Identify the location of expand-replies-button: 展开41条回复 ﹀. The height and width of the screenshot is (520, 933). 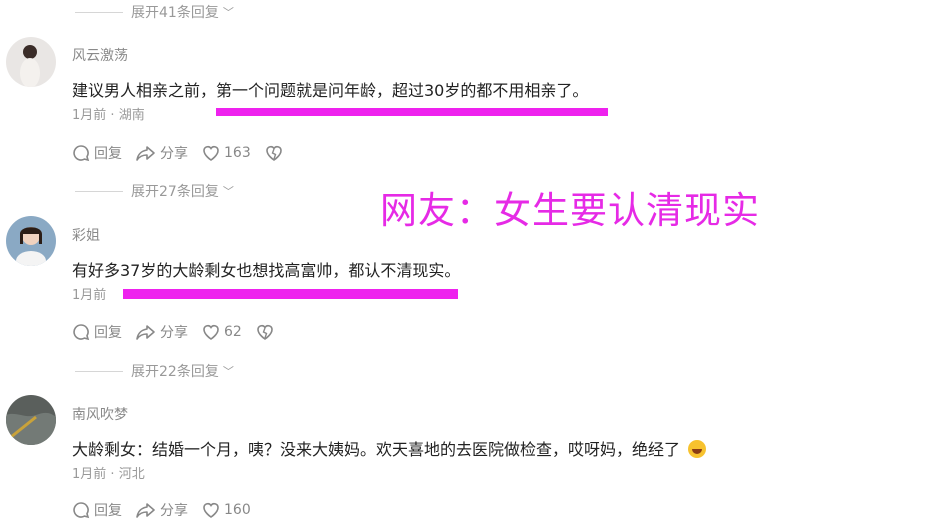
(154, 12).